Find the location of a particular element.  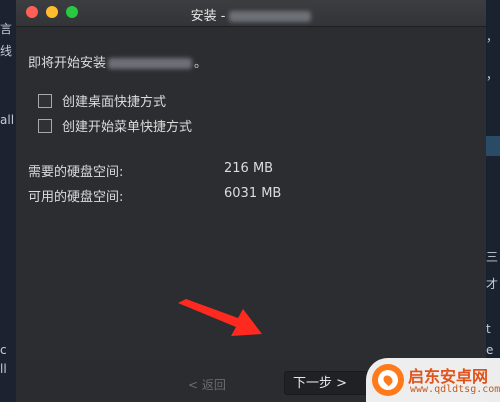

required-space-row: 需要的硬盘空间: 216 MB is located at coordinates (150, 170).